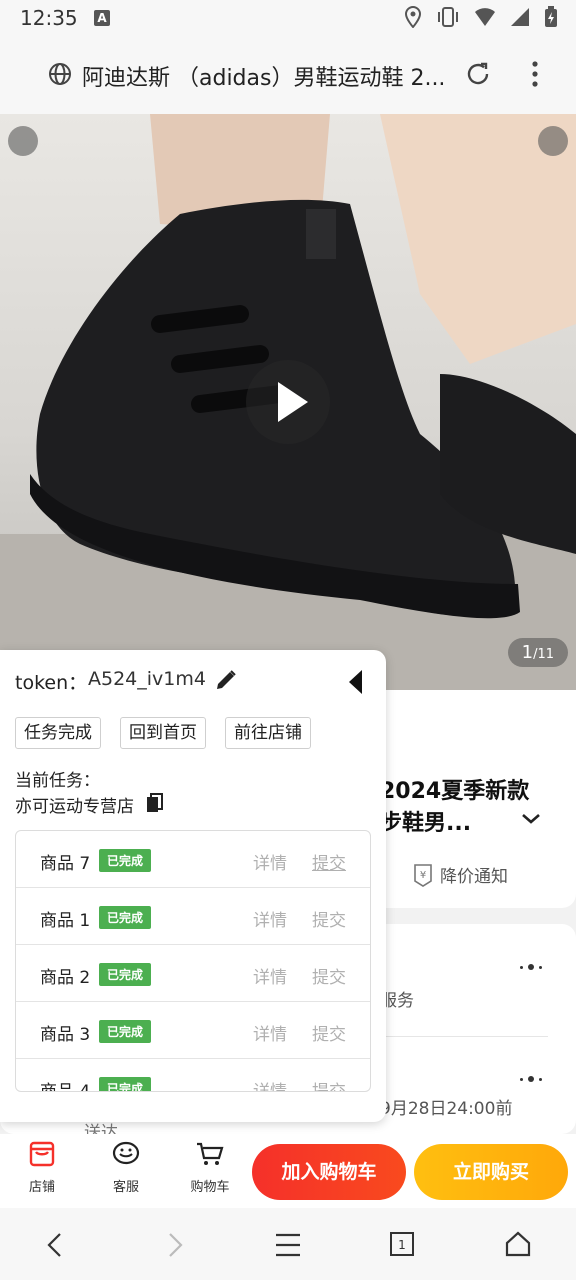 This screenshot has width=576, height=1280. What do you see at coordinates (527, 652) in the screenshot?
I see `image-counter-current: 1` at bounding box center [527, 652].